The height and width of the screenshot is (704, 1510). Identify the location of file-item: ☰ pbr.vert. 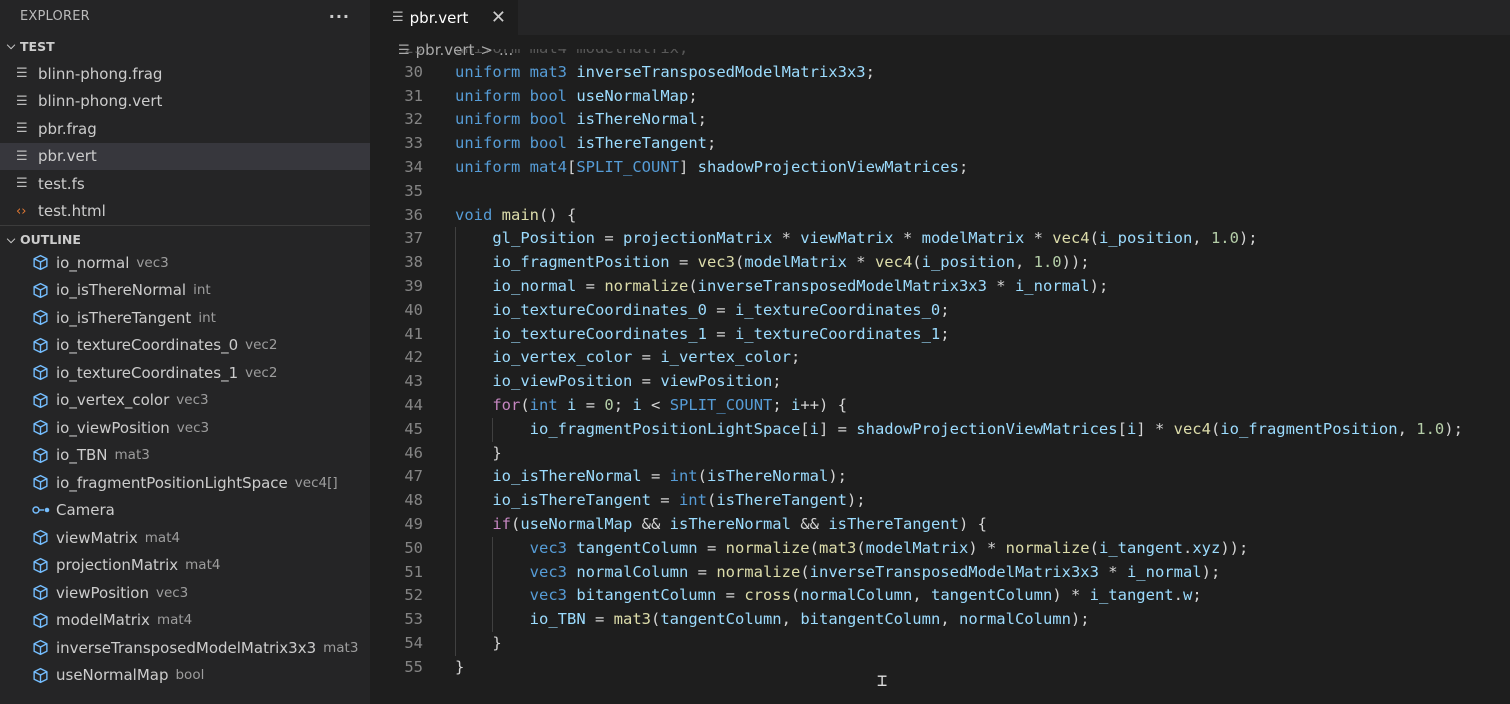
(185, 156).